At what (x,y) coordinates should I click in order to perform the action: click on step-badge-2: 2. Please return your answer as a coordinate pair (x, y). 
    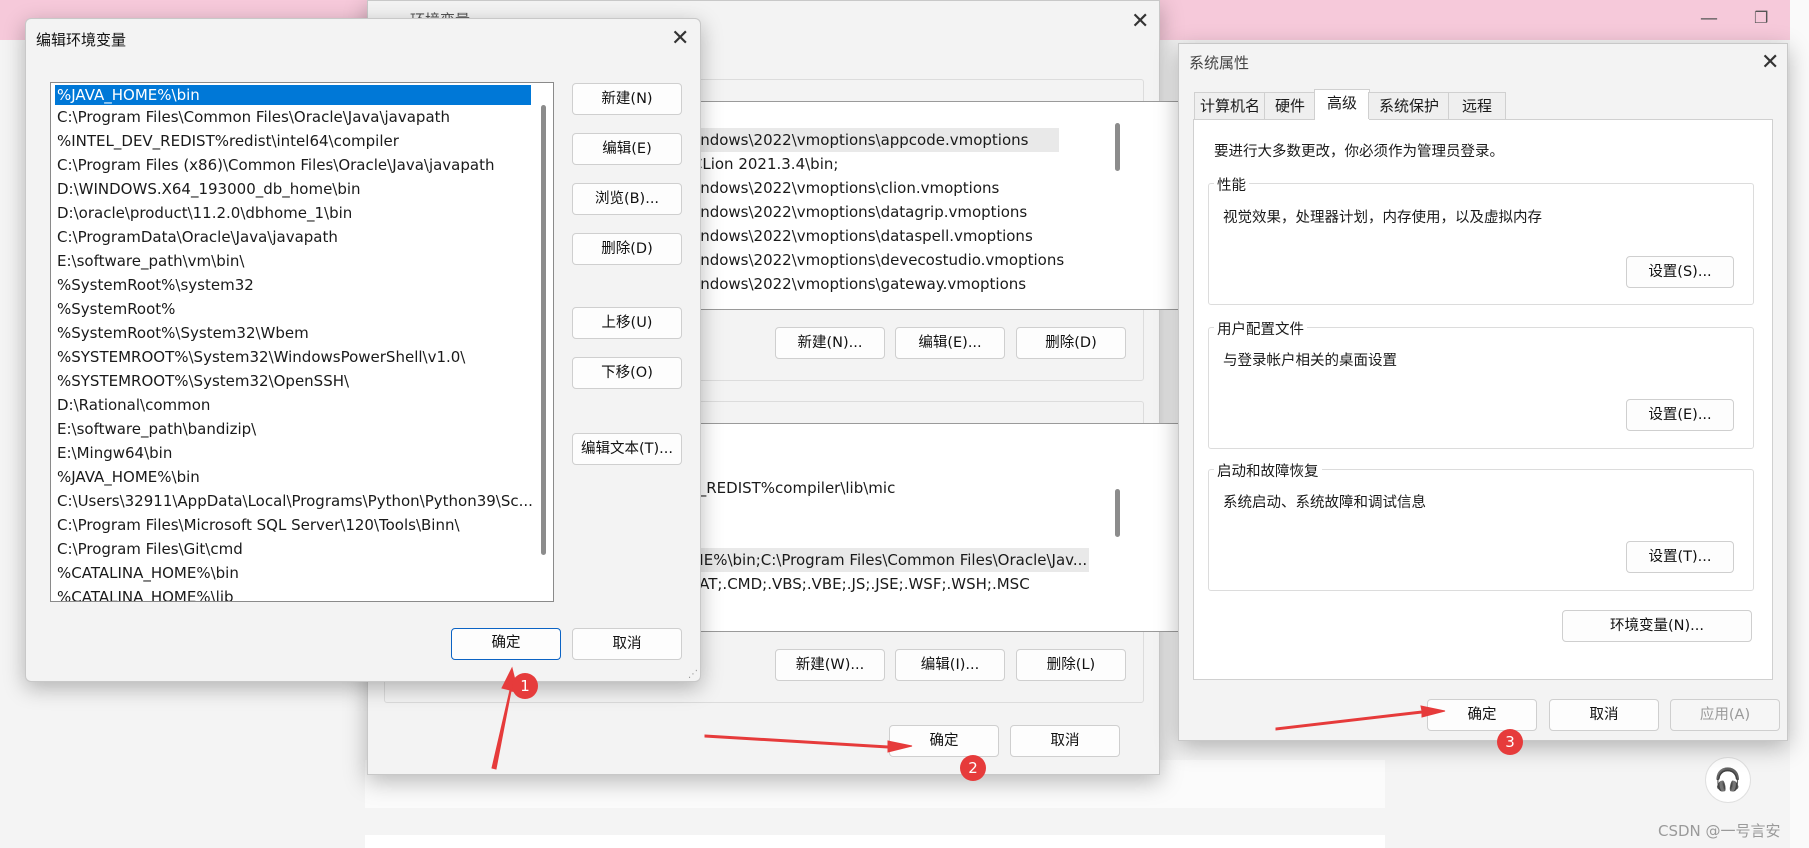
    Looking at the image, I should click on (973, 768).